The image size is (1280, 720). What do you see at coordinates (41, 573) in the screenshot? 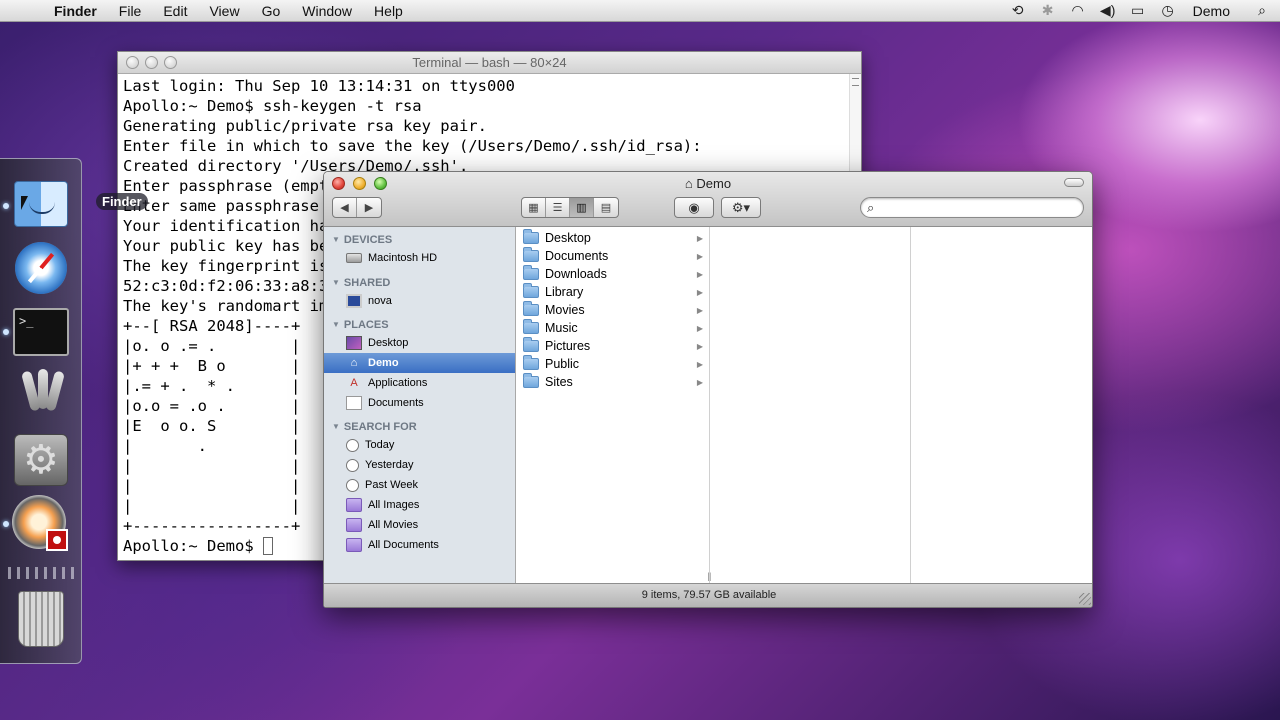
I see `dock-separator` at bounding box center [41, 573].